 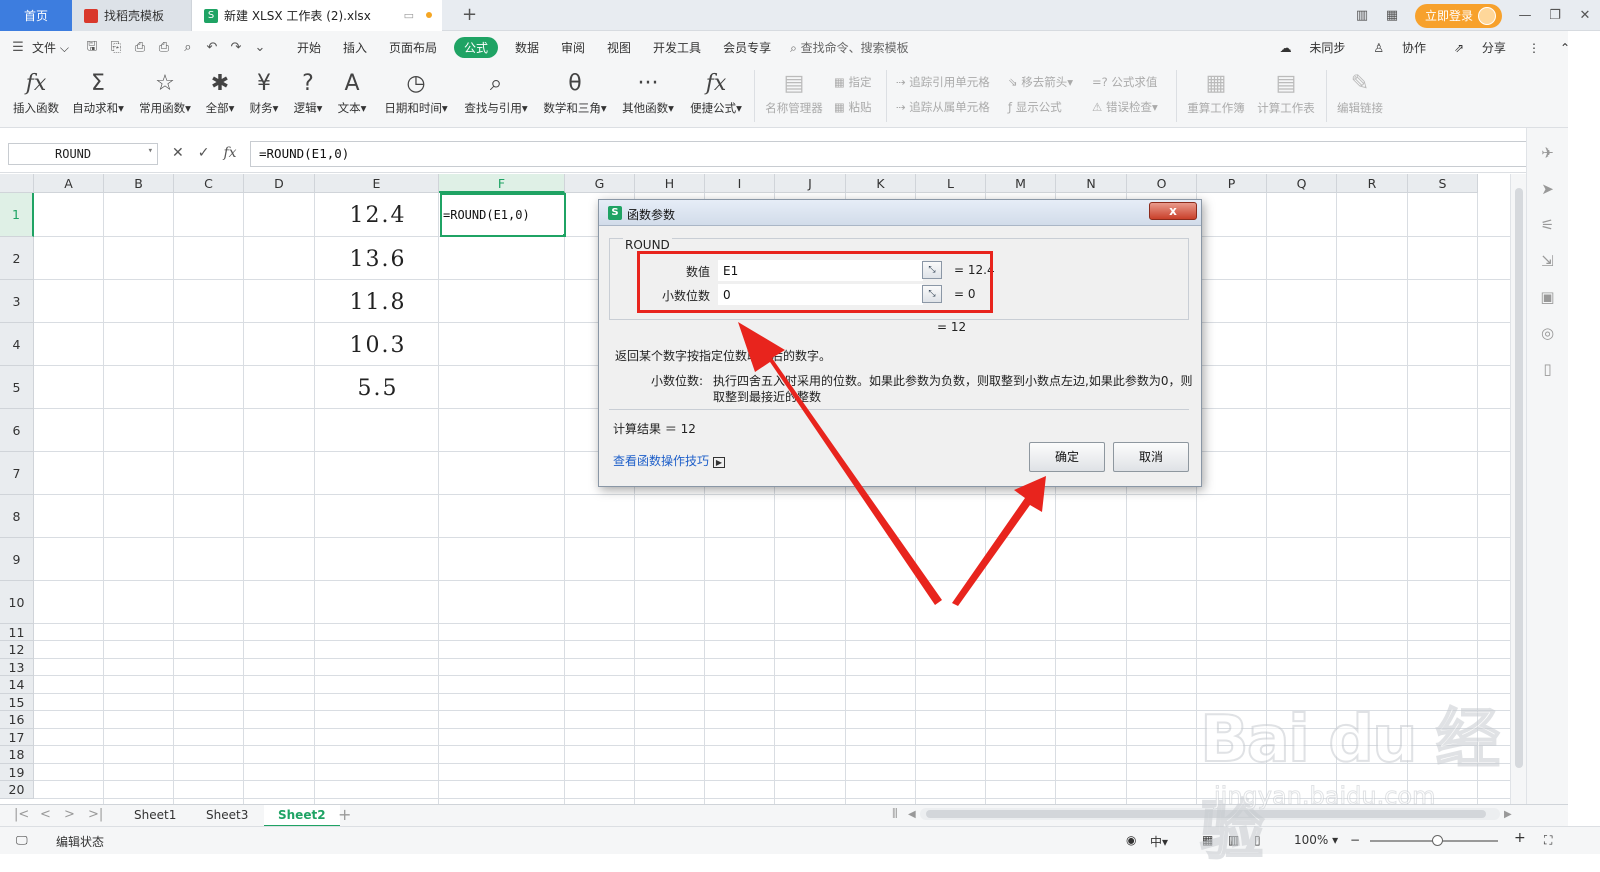 I want to click on tab-templates: 找稻壳模板, so click(x=132, y=15).